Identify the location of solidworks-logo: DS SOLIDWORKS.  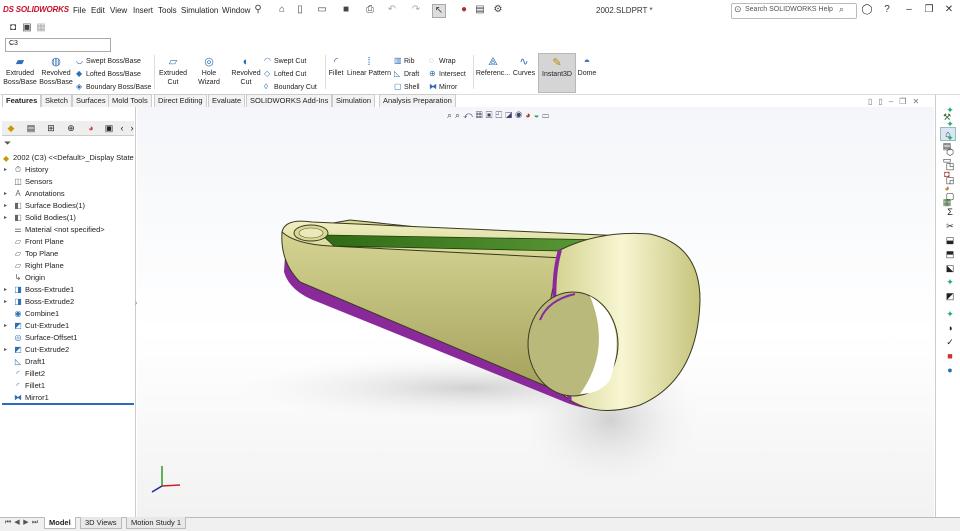
(36, 9).